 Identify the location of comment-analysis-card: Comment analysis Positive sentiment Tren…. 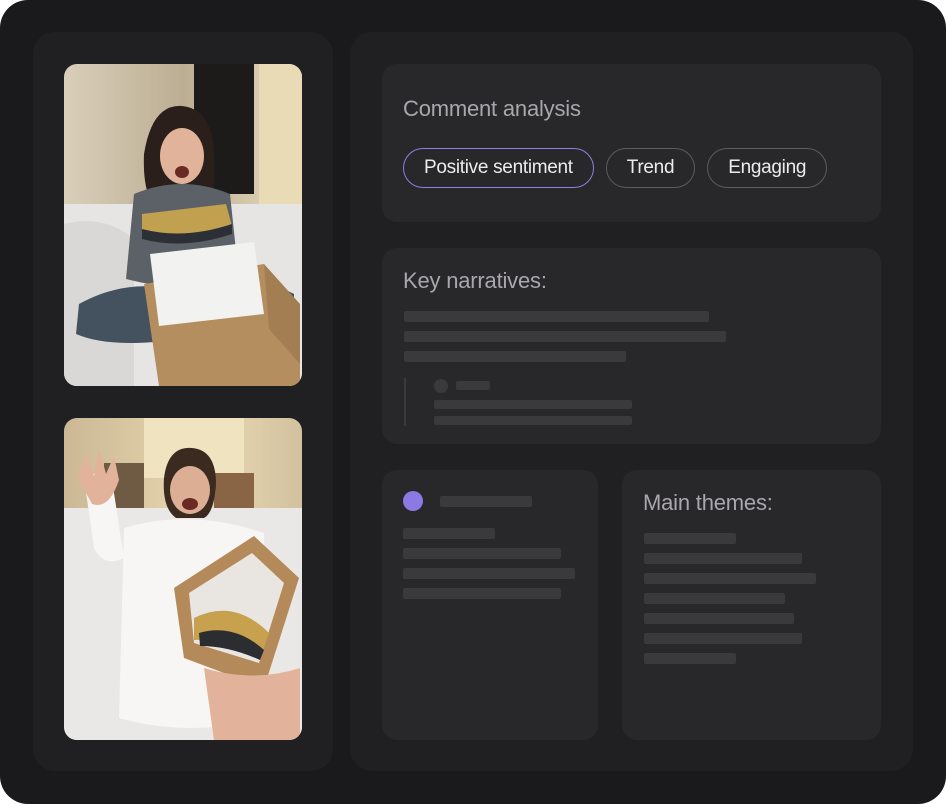
(631, 143).